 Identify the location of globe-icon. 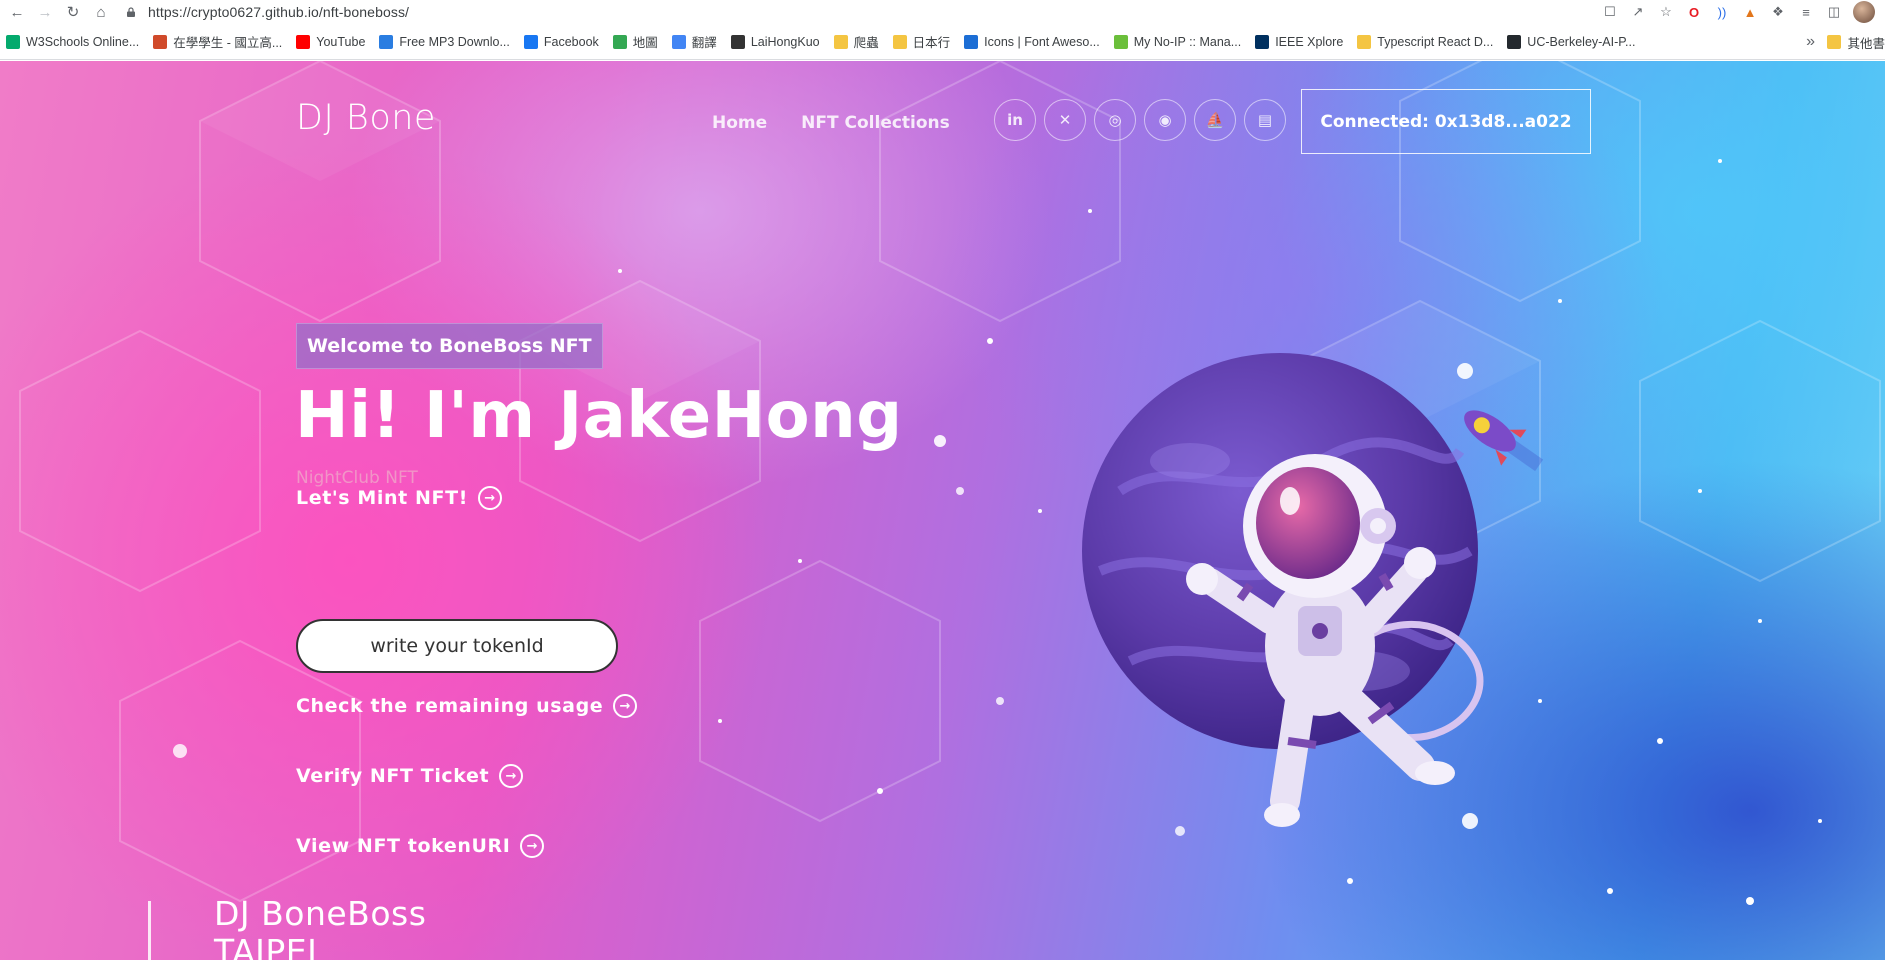
(737, 41).